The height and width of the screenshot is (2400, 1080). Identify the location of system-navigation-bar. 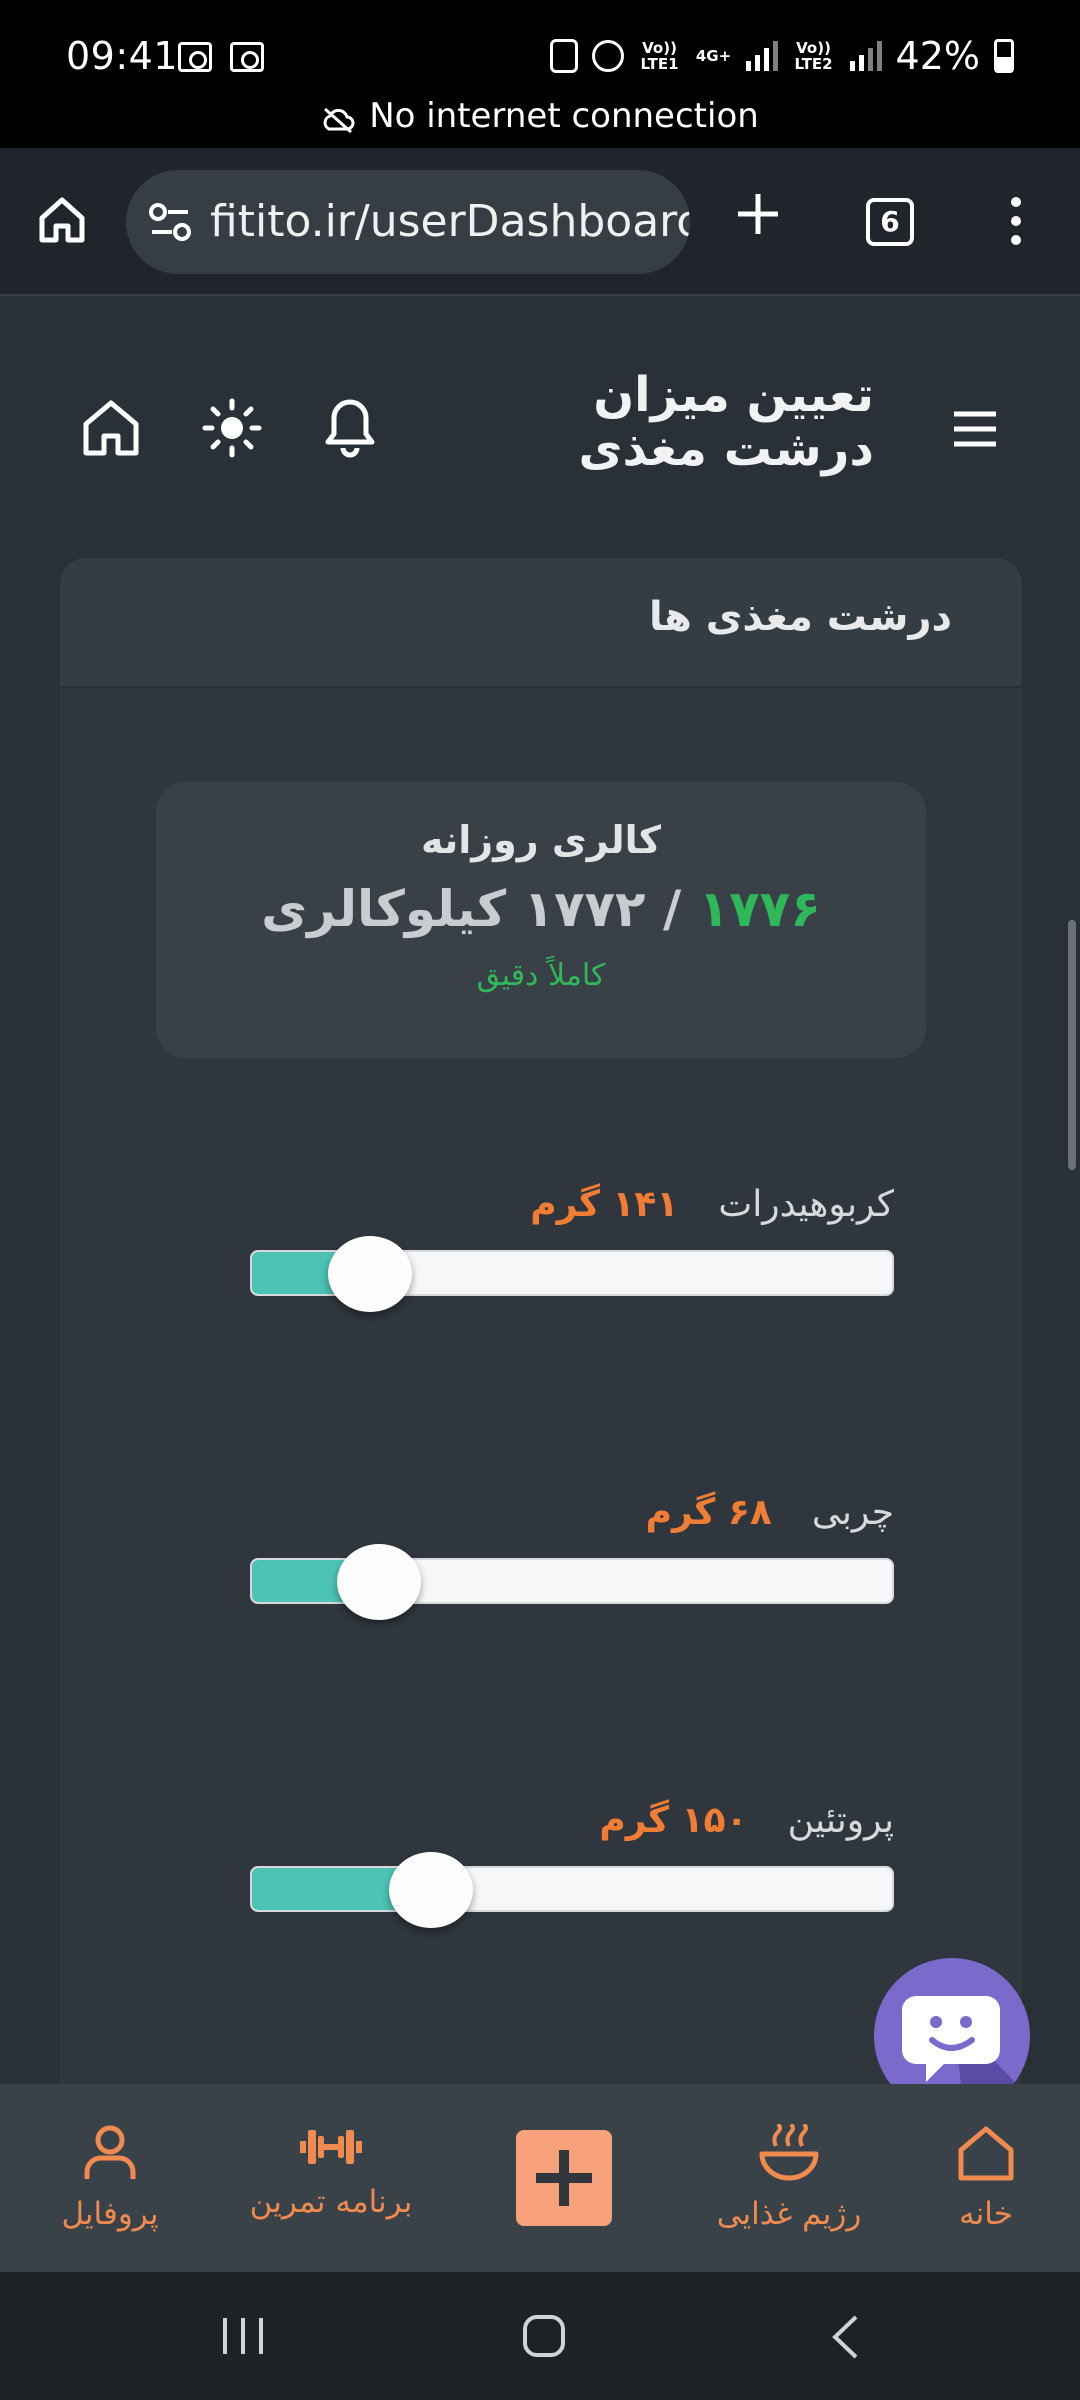
(540, 2336).